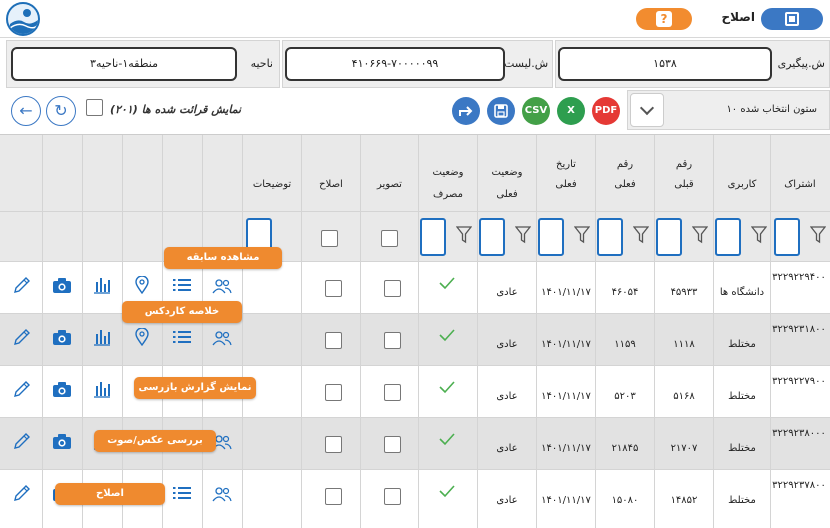 The width and height of the screenshot is (830, 528). What do you see at coordinates (272, 184) in the screenshot?
I see `col-notes: توضیحات` at bounding box center [272, 184].